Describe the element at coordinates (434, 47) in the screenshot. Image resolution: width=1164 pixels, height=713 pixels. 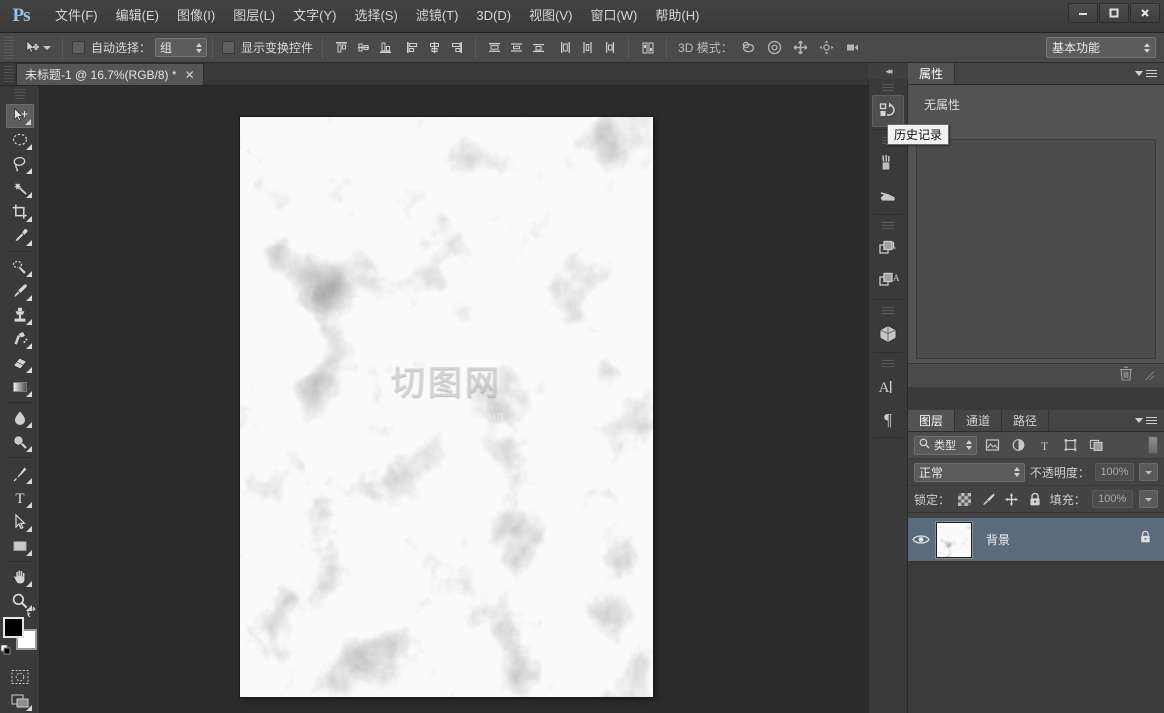
I see `align-horizontal-centers-icon` at that location.